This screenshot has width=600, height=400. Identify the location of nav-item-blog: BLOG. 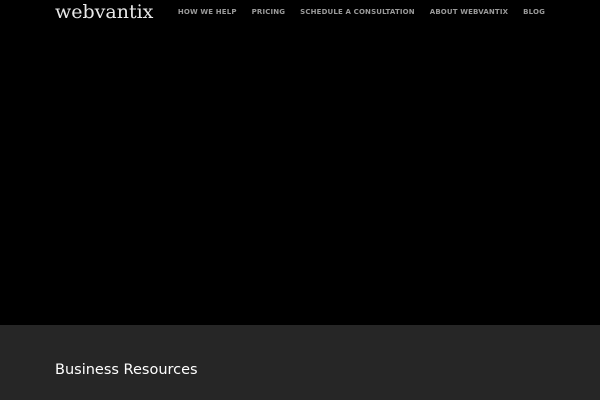
(534, 12).